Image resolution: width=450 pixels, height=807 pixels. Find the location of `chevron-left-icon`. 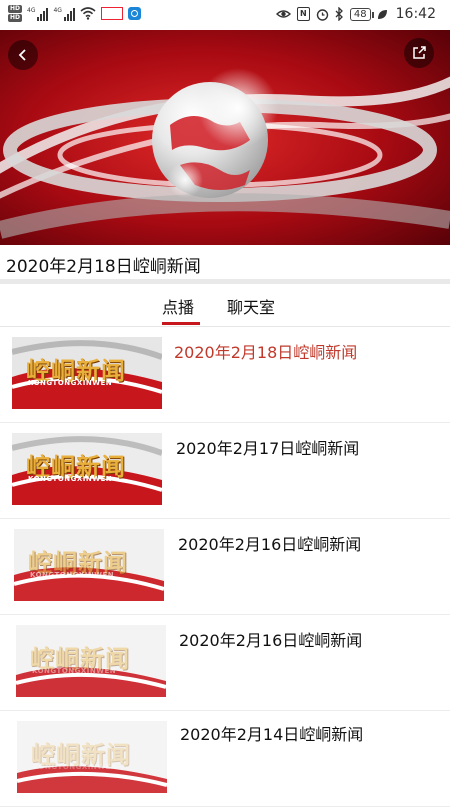

chevron-left-icon is located at coordinates (22, 55).